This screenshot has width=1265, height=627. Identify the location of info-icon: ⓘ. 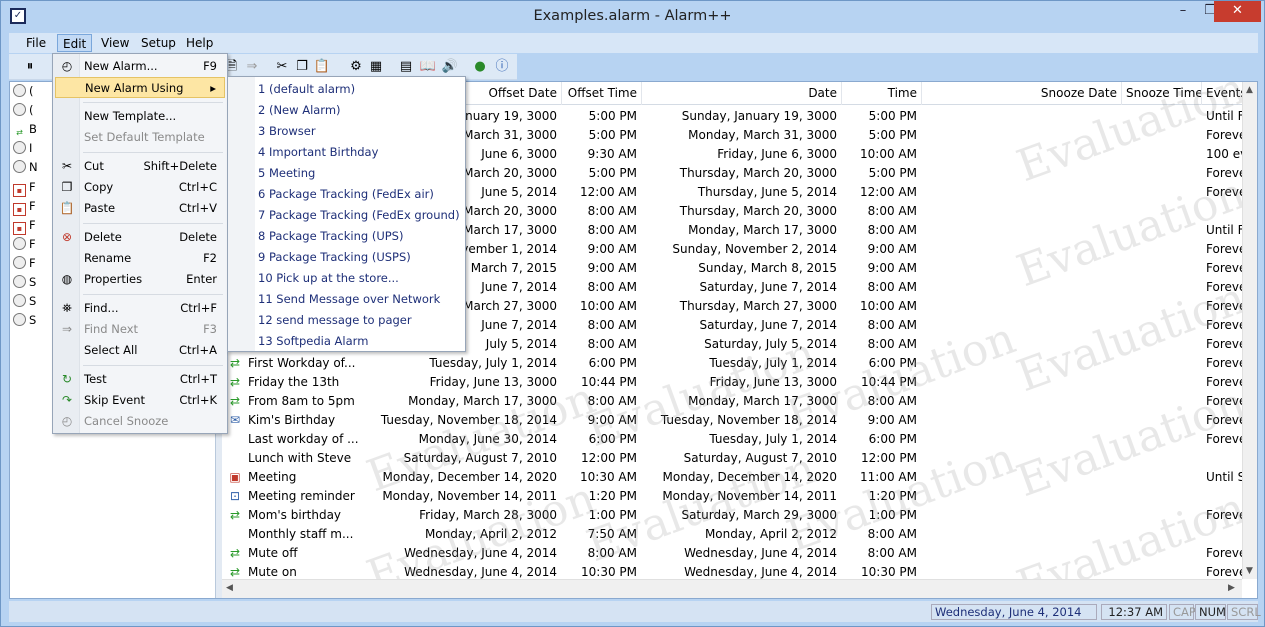
(502, 67).